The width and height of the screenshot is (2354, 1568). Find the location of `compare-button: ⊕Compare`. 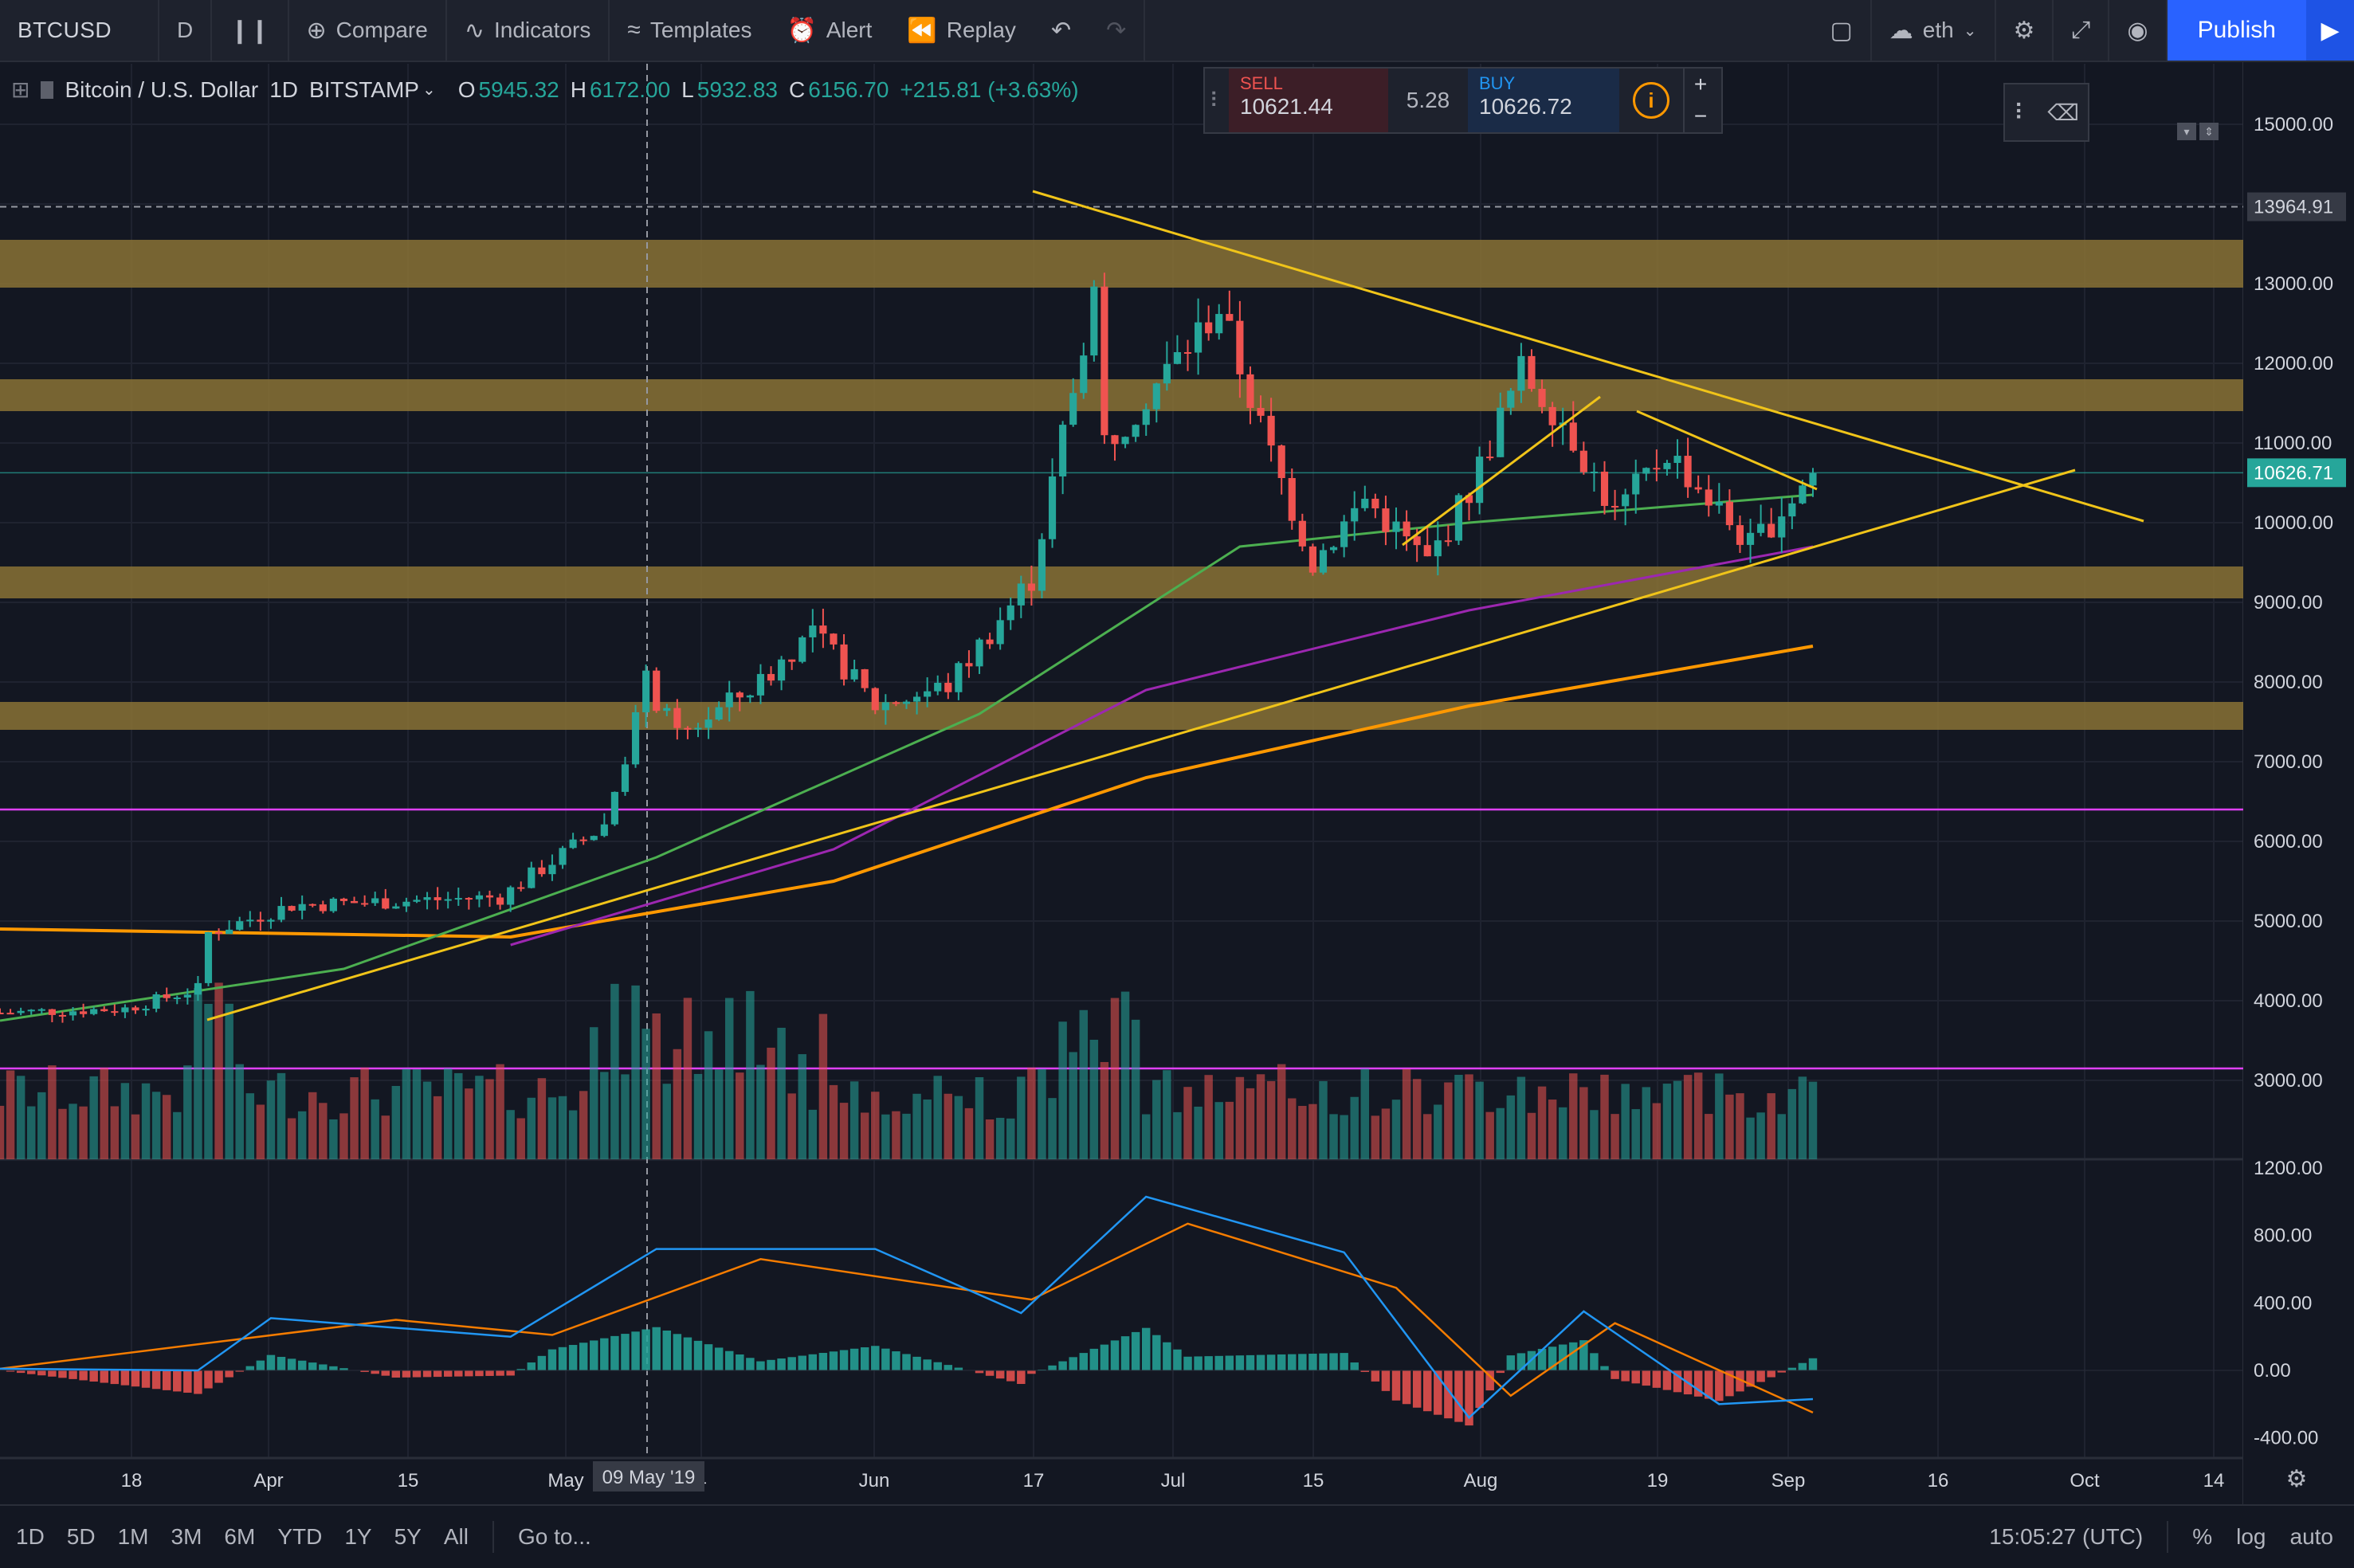

compare-button: ⊕Compare is located at coordinates (368, 30).